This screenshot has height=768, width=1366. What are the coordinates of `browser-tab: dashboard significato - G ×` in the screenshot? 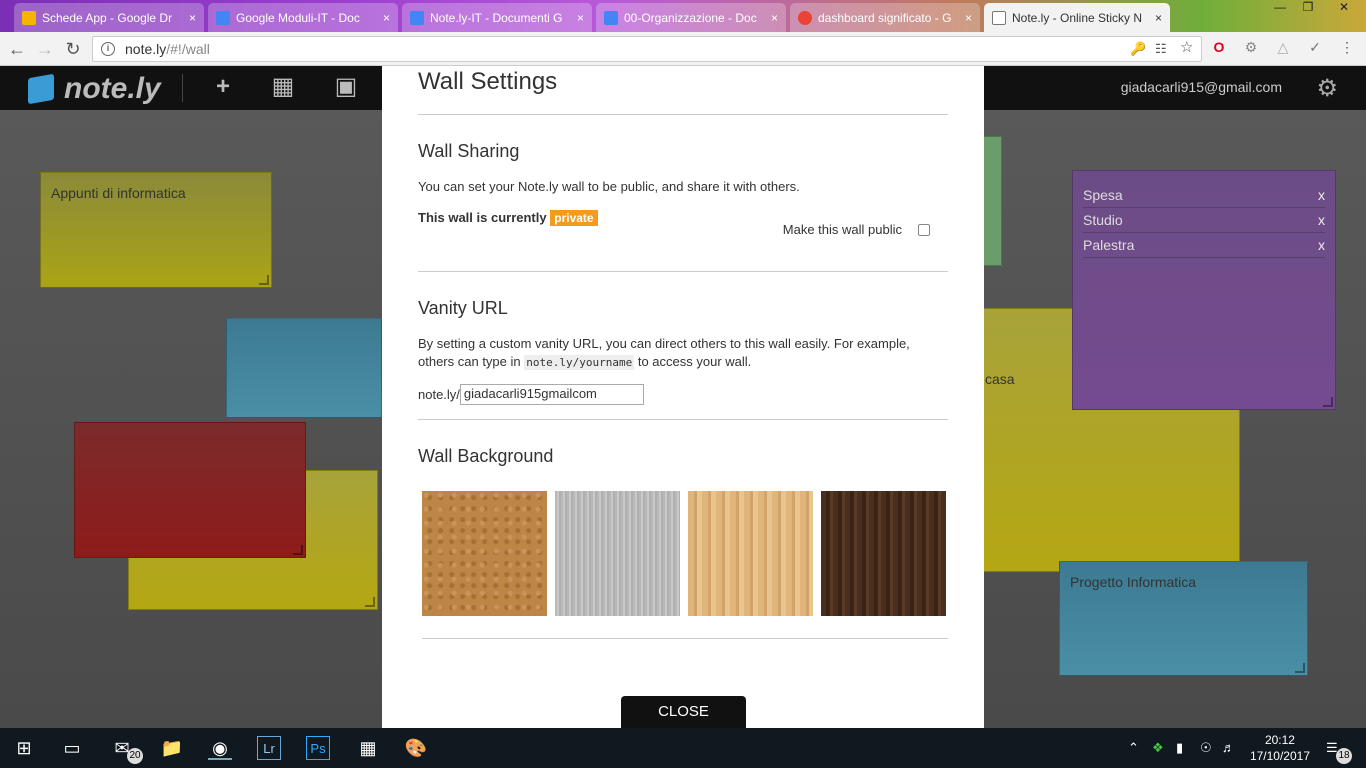 It's located at (885, 17).